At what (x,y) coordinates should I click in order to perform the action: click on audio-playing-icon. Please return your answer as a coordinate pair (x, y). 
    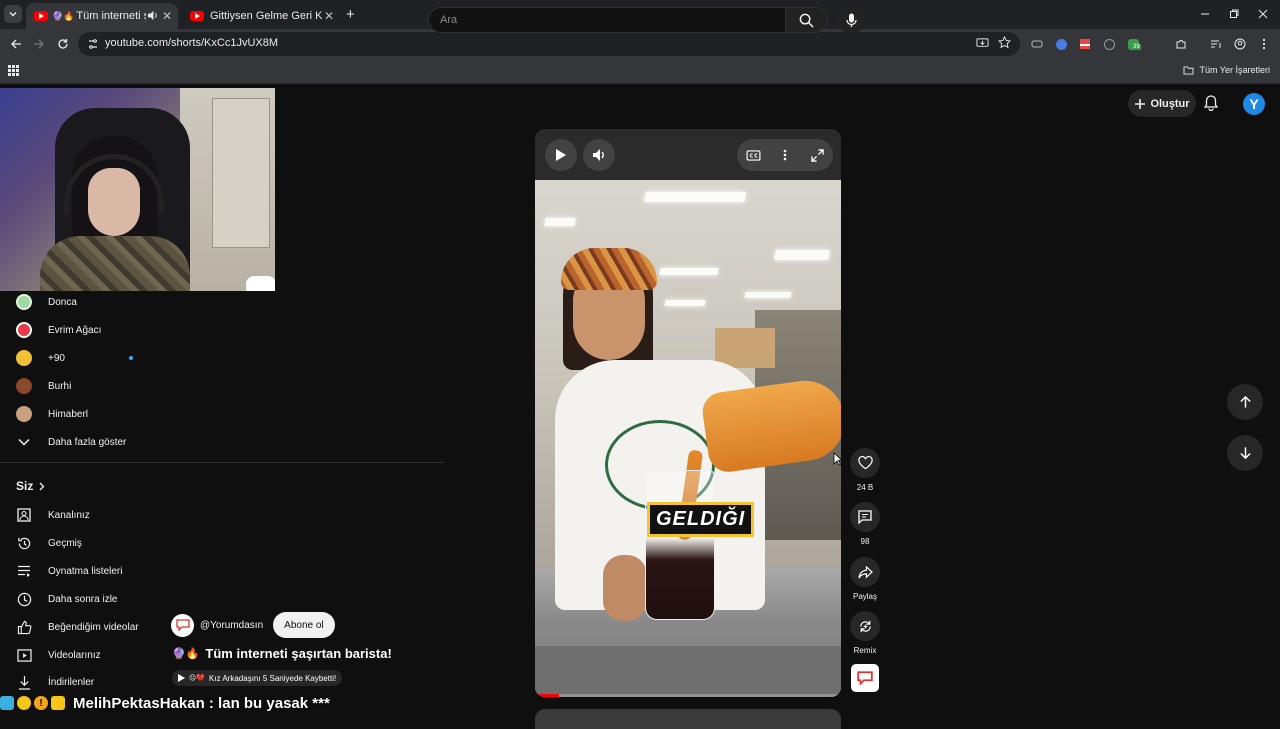
    Looking at the image, I should click on (152, 15).